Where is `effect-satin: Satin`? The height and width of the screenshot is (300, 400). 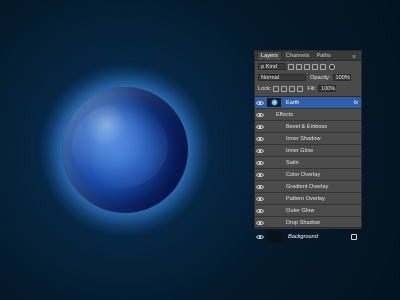 effect-satin: Satin is located at coordinates (308, 163).